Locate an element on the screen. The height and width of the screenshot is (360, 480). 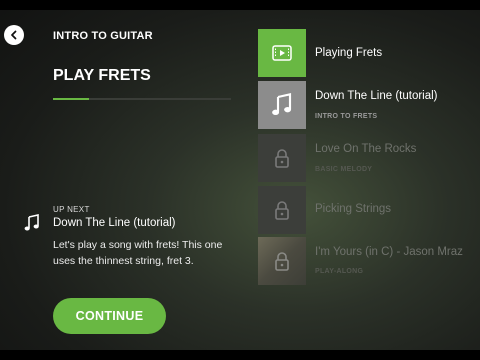
lesson-item-subtitle: INTRO TO FRETS is located at coordinates (346, 116).